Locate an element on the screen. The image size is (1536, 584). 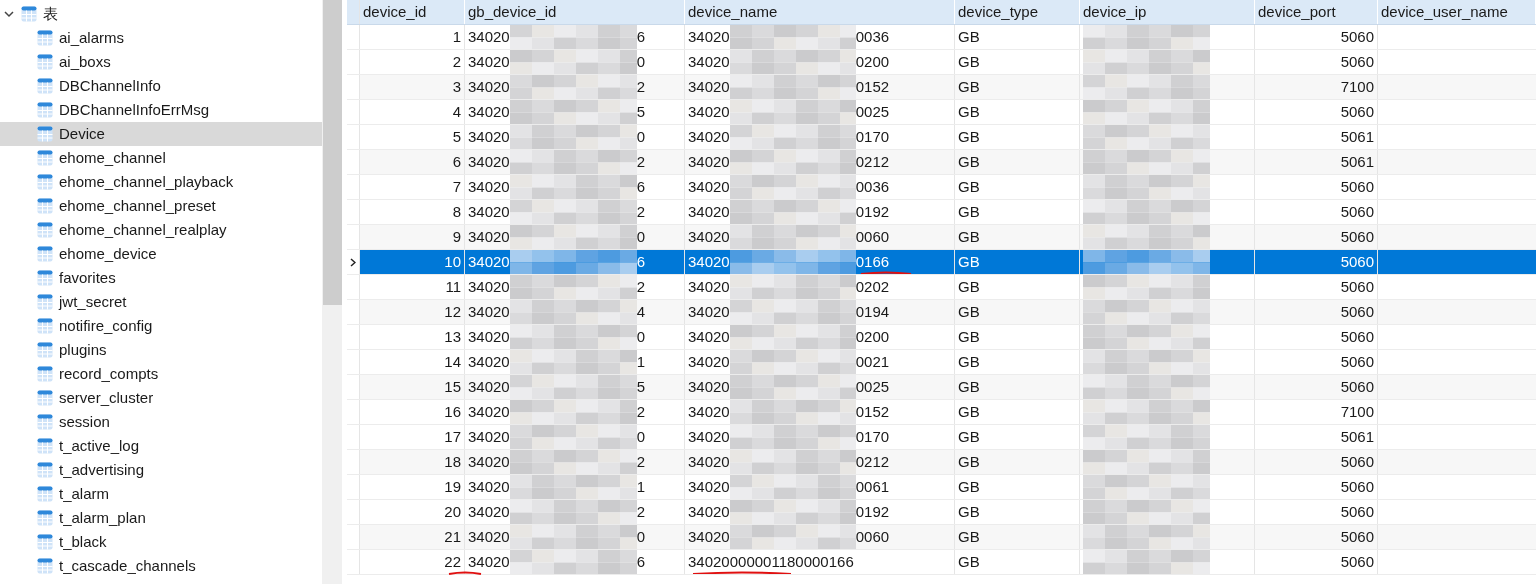
tree-root: 表 is located at coordinates (161, 14).